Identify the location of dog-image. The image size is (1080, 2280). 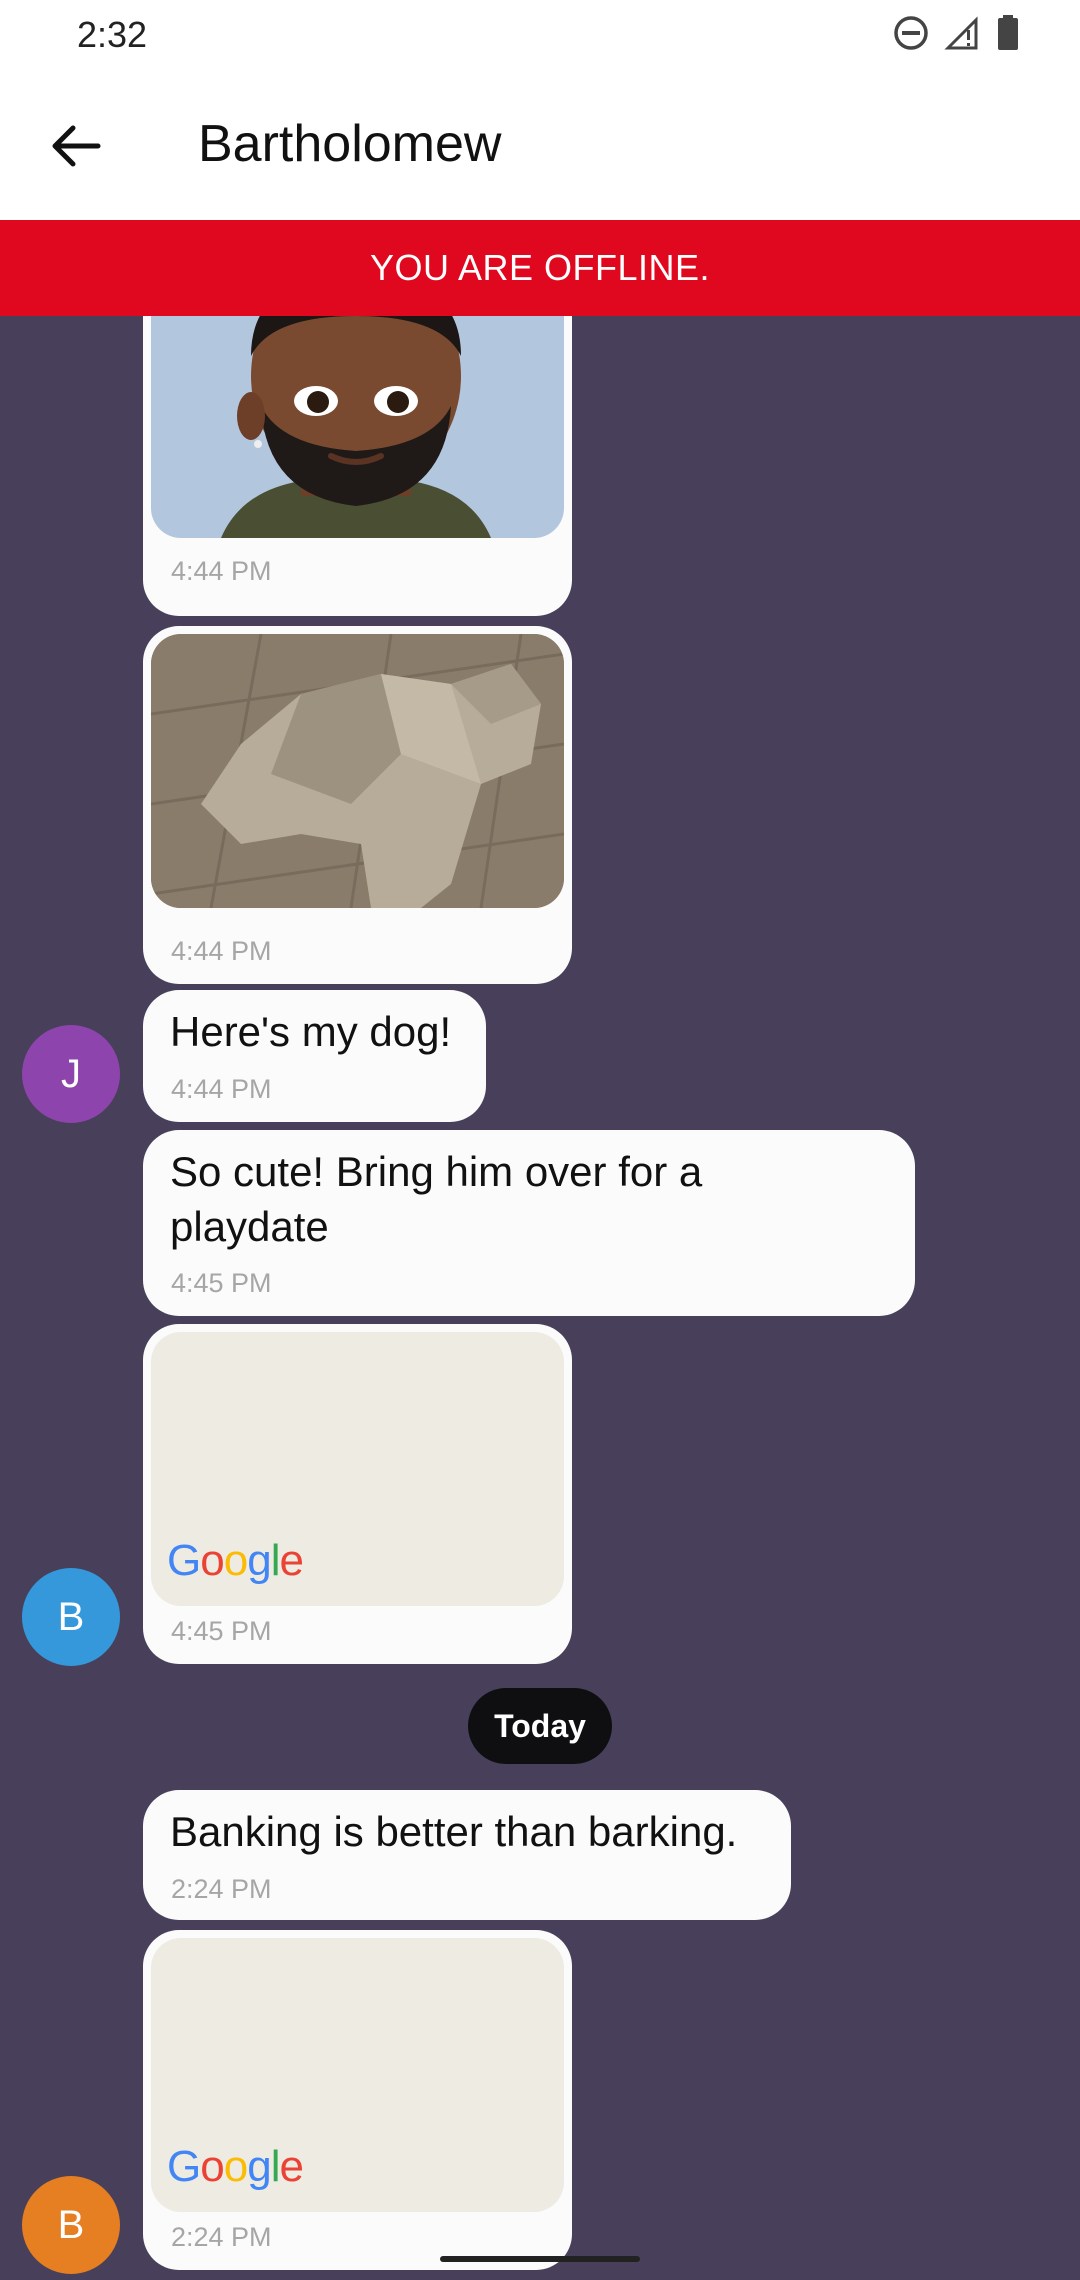
(357, 771).